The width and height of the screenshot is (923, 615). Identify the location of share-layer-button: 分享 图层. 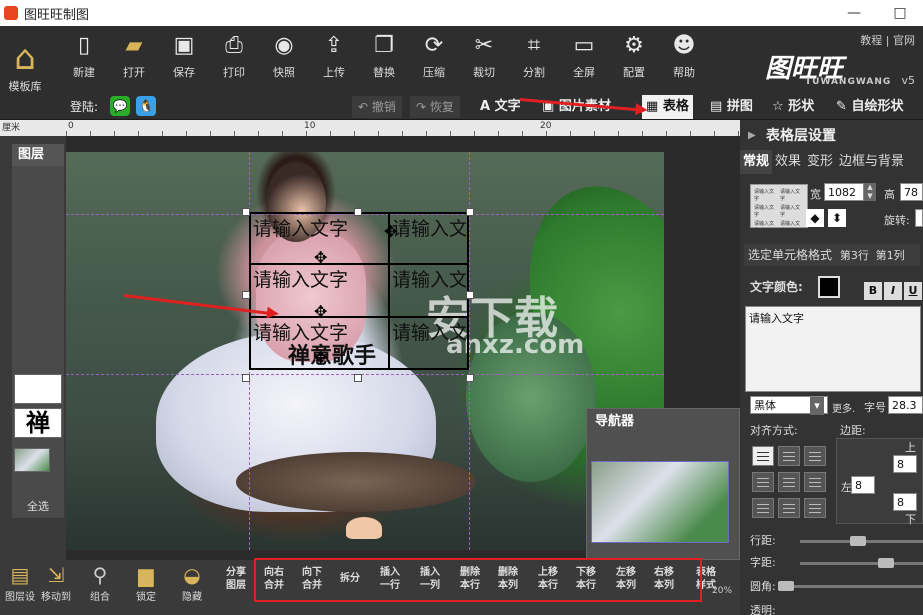
(236, 579).